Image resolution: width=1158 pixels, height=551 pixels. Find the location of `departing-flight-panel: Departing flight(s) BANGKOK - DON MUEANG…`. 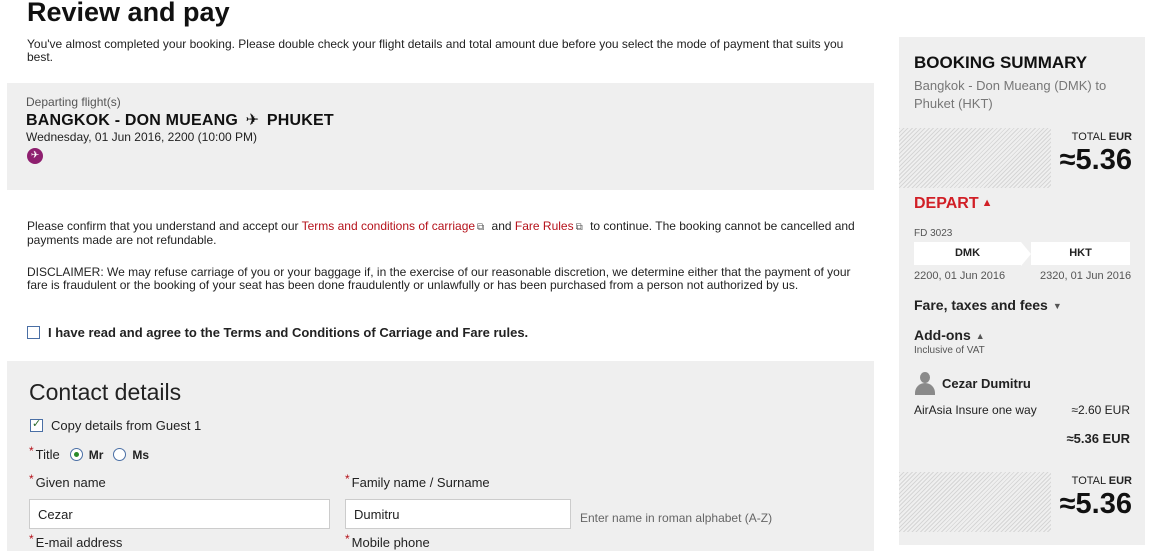

departing-flight-panel: Departing flight(s) BANGKOK - DON MUEANG… is located at coordinates (440, 136).